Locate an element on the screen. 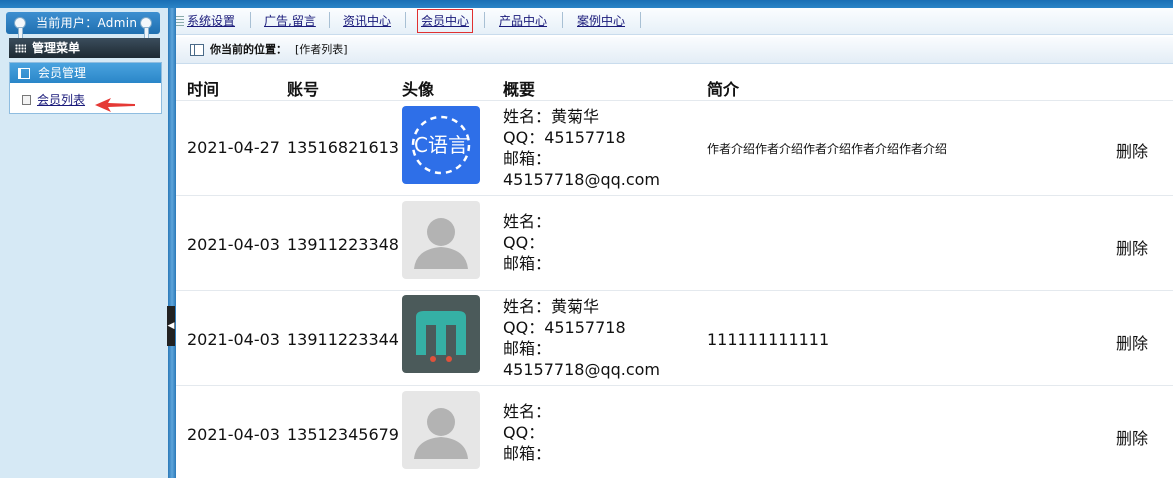  menu-group-member: 会员管理 会员列表 is located at coordinates (85, 88).